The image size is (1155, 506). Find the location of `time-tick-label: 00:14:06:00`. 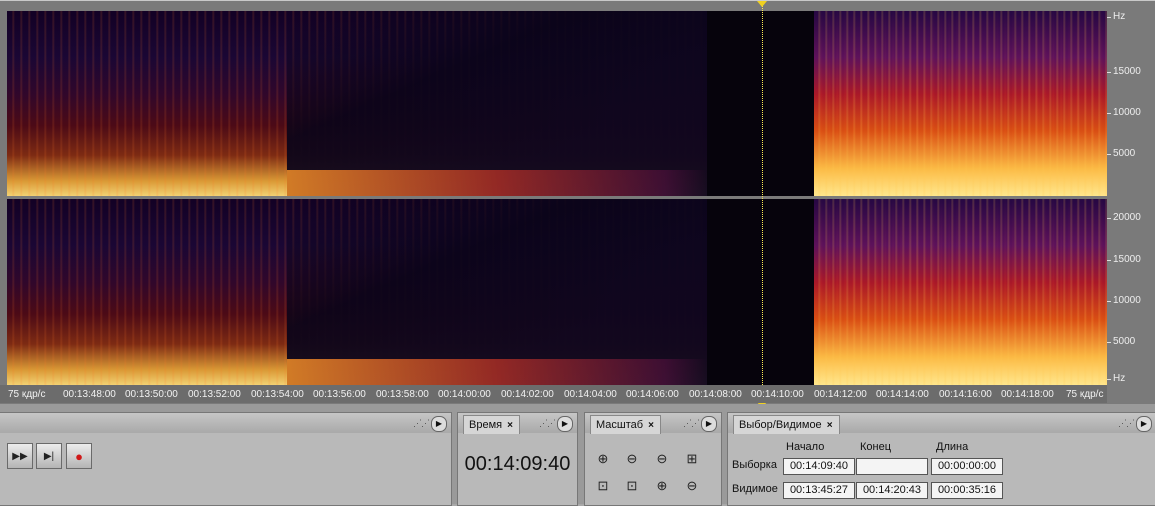

time-tick-label: 00:14:06:00 is located at coordinates (652, 394).